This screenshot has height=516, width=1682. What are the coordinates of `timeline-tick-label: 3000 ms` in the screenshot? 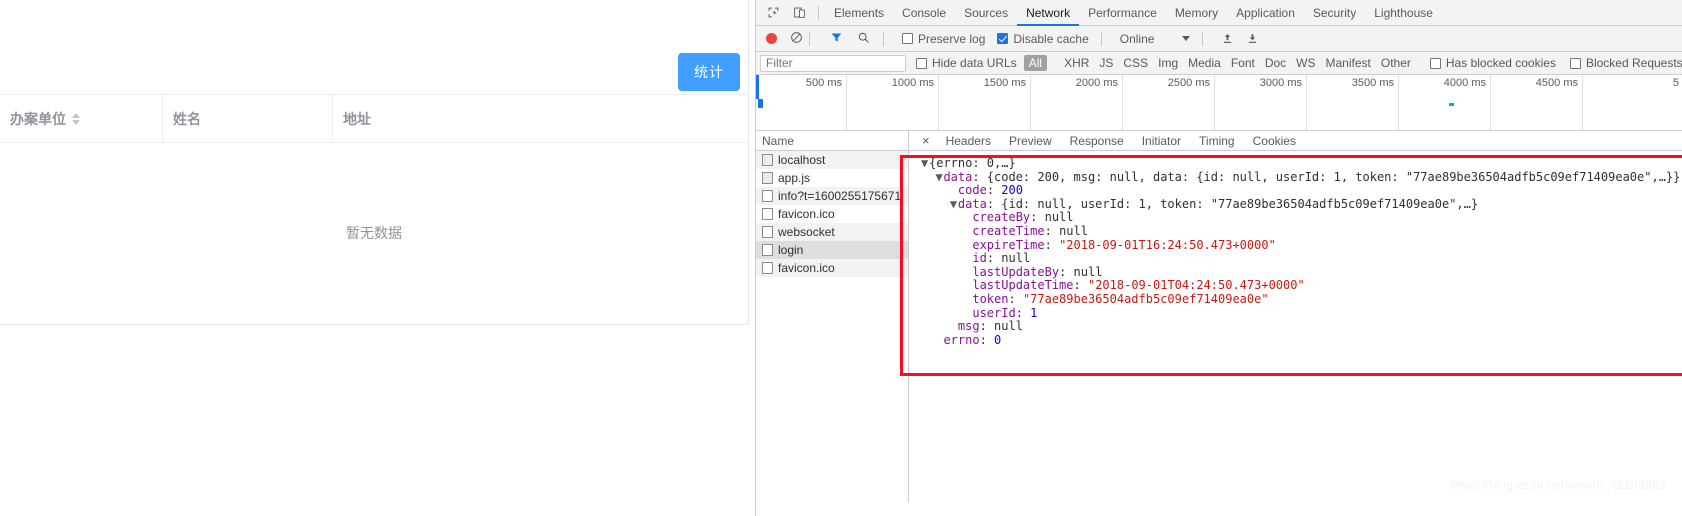 It's located at (1280, 83).